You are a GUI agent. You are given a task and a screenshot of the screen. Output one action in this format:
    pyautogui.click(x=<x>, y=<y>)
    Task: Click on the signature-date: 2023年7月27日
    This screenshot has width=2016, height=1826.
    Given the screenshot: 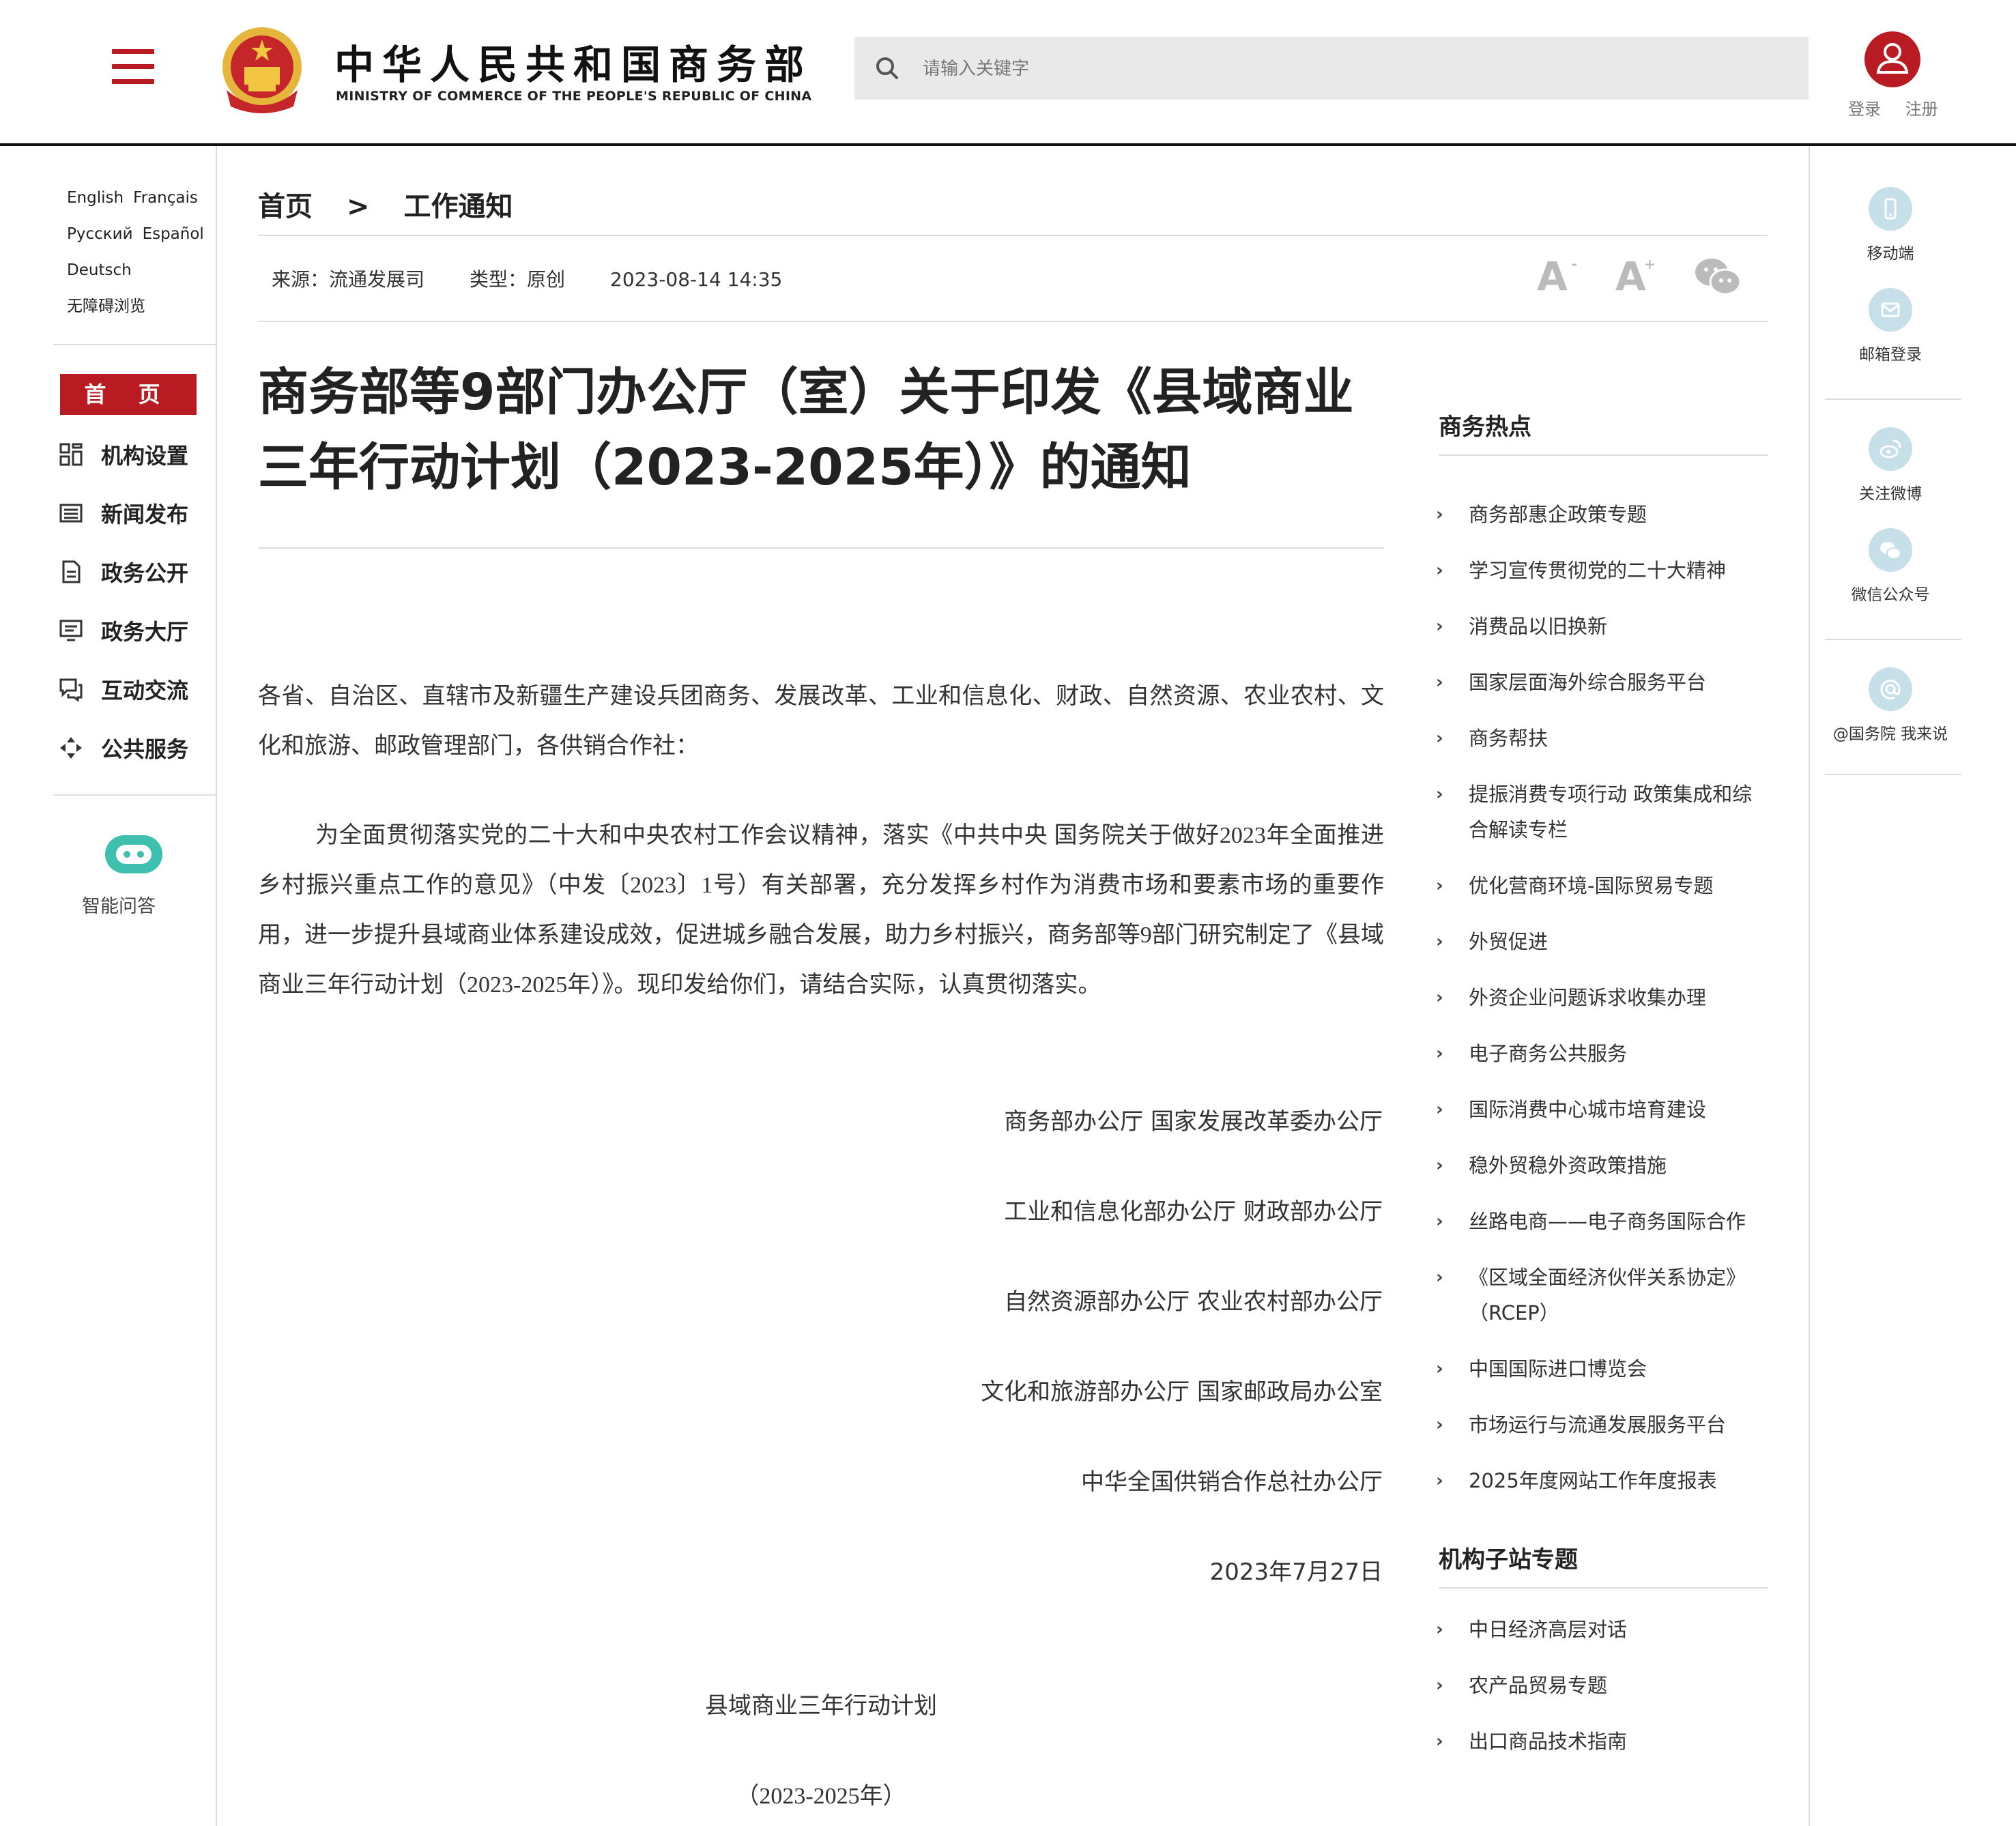 What is the action you would take?
    pyautogui.click(x=1296, y=1572)
    